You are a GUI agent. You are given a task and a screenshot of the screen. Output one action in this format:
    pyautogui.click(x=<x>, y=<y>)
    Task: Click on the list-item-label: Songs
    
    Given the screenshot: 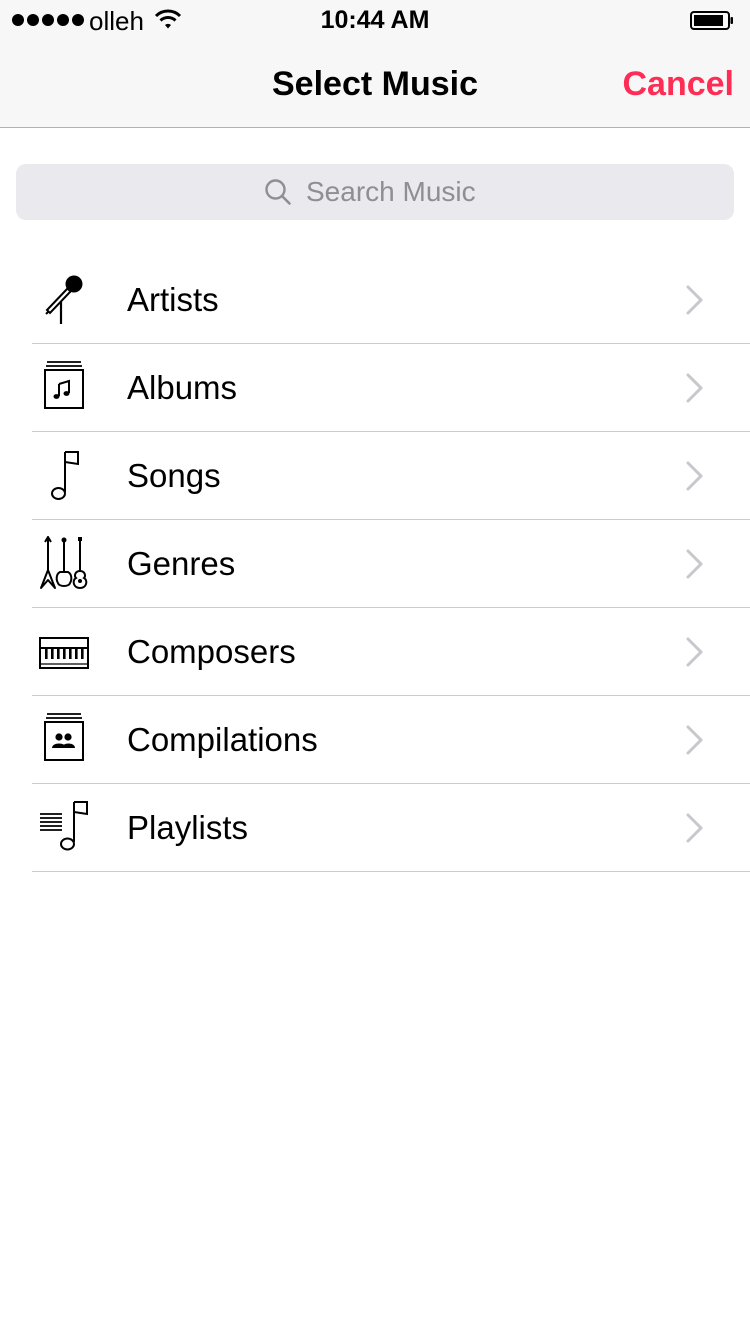 What is the action you would take?
    pyautogui.click(x=174, y=475)
    